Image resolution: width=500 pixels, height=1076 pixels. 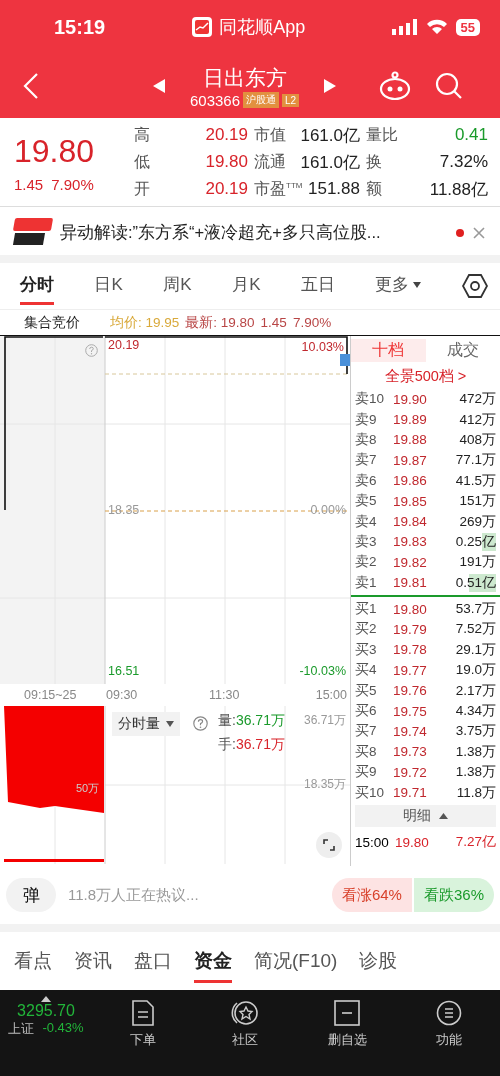 I want to click on bid-volume: 7.52万, so click(x=475, y=629).